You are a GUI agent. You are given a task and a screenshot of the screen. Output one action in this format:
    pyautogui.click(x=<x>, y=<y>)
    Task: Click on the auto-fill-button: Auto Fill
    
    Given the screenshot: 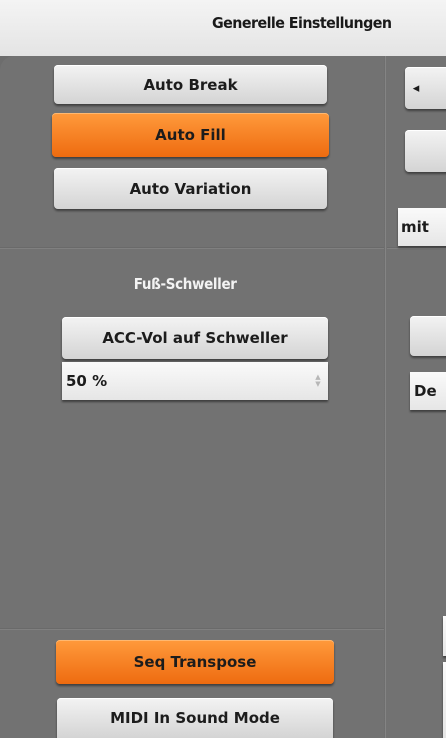 What is the action you would take?
    pyautogui.click(x=190, y=135)
    